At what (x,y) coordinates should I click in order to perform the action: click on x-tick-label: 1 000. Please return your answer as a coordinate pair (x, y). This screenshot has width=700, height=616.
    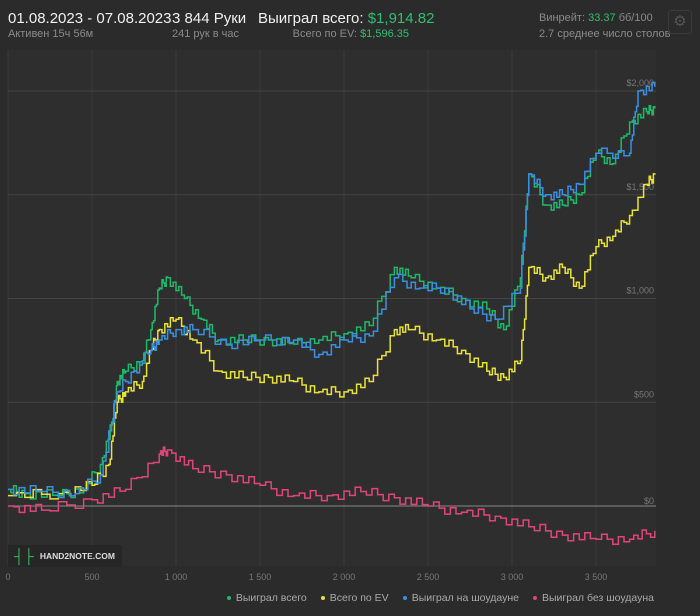
    Looking at the image, I should click on (176, 577).